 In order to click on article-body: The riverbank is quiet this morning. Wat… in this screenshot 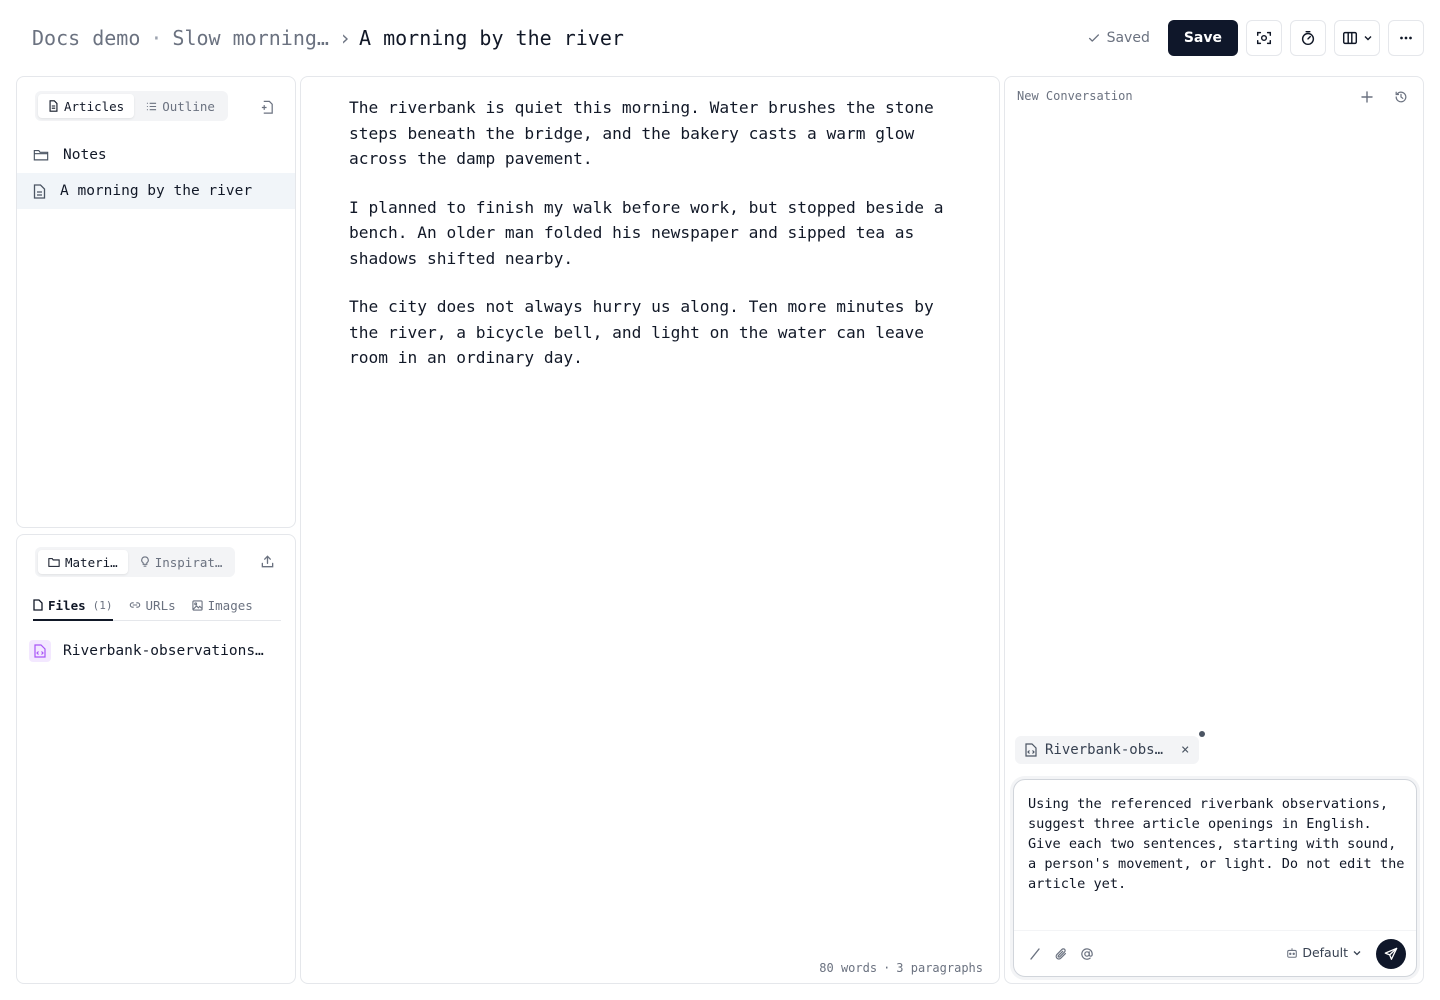, I will do `click(654, 244)`.